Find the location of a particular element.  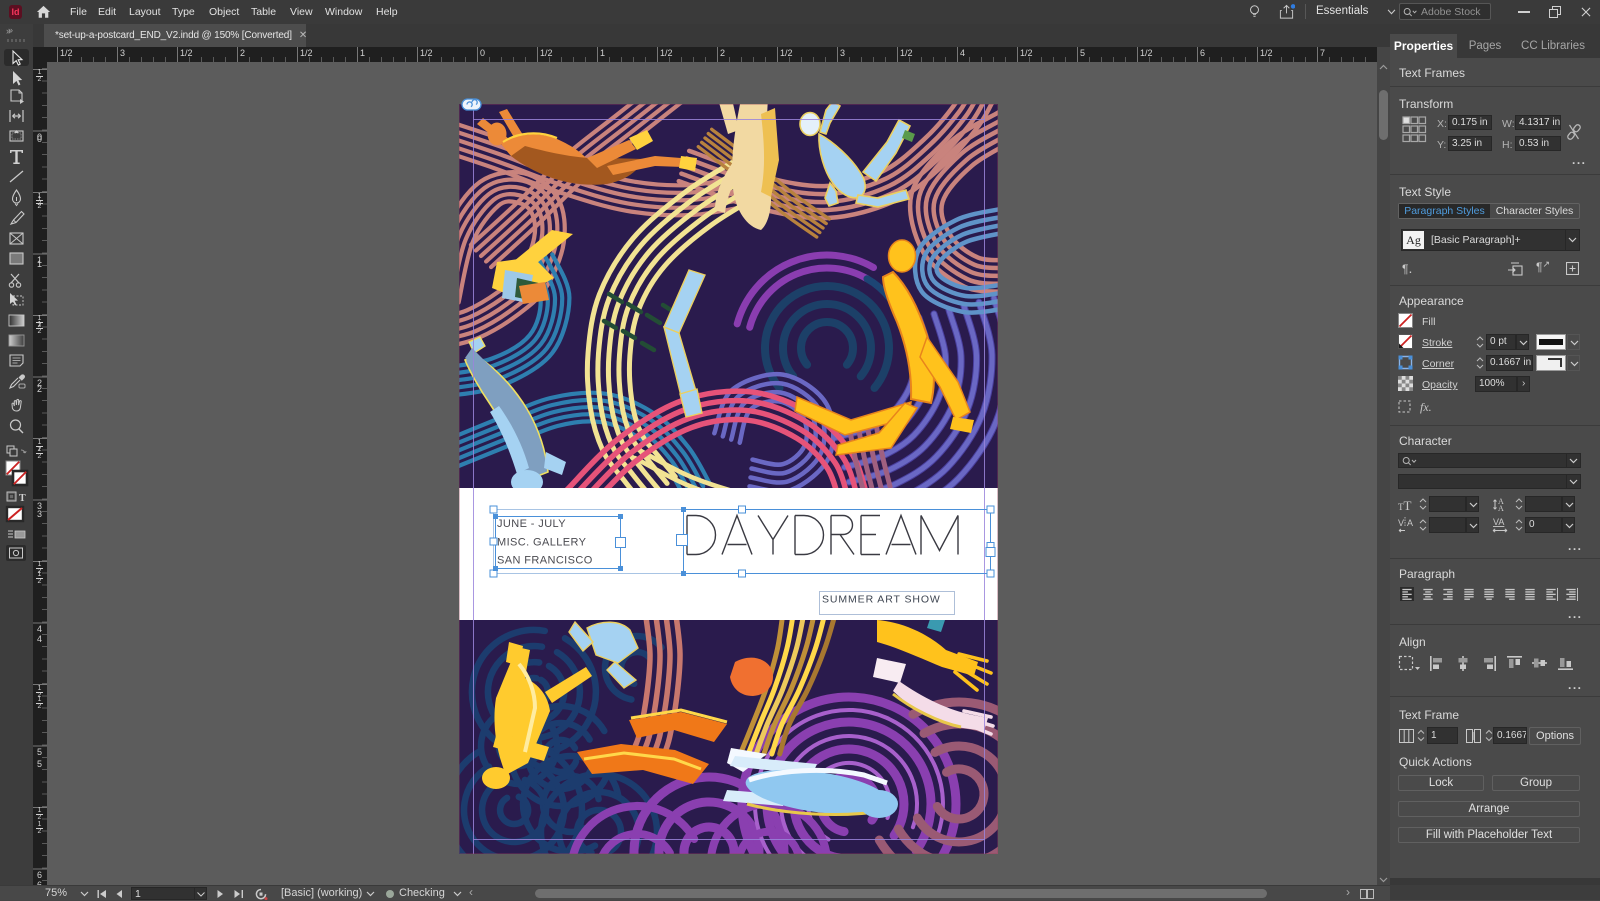

svg-text: SAN FRANCISCO is located at coordinates (545, 561).